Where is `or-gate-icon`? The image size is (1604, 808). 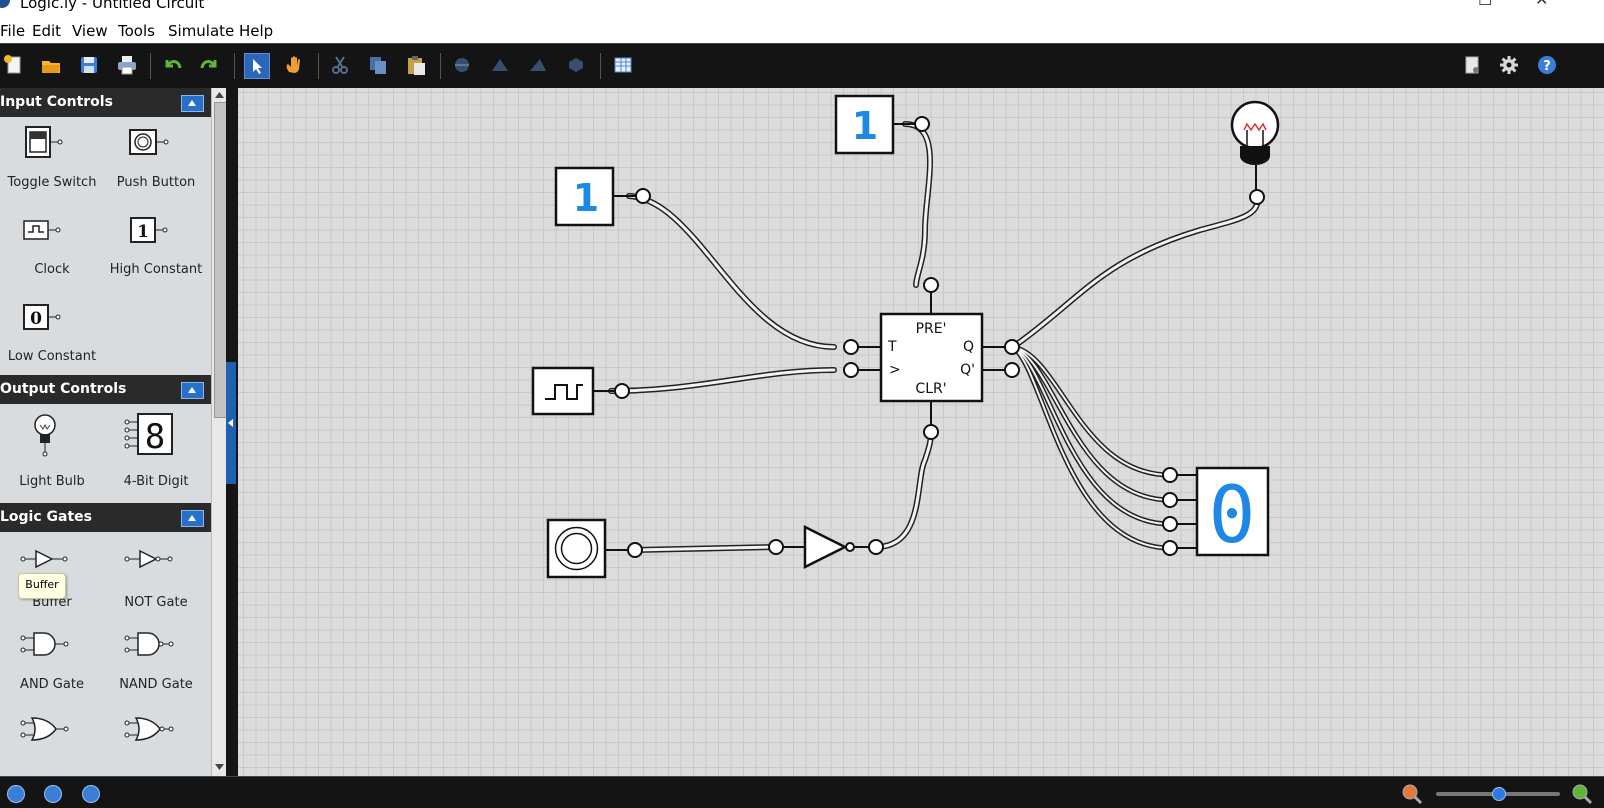
or-gate-icon is located at coordinates (44, 729).